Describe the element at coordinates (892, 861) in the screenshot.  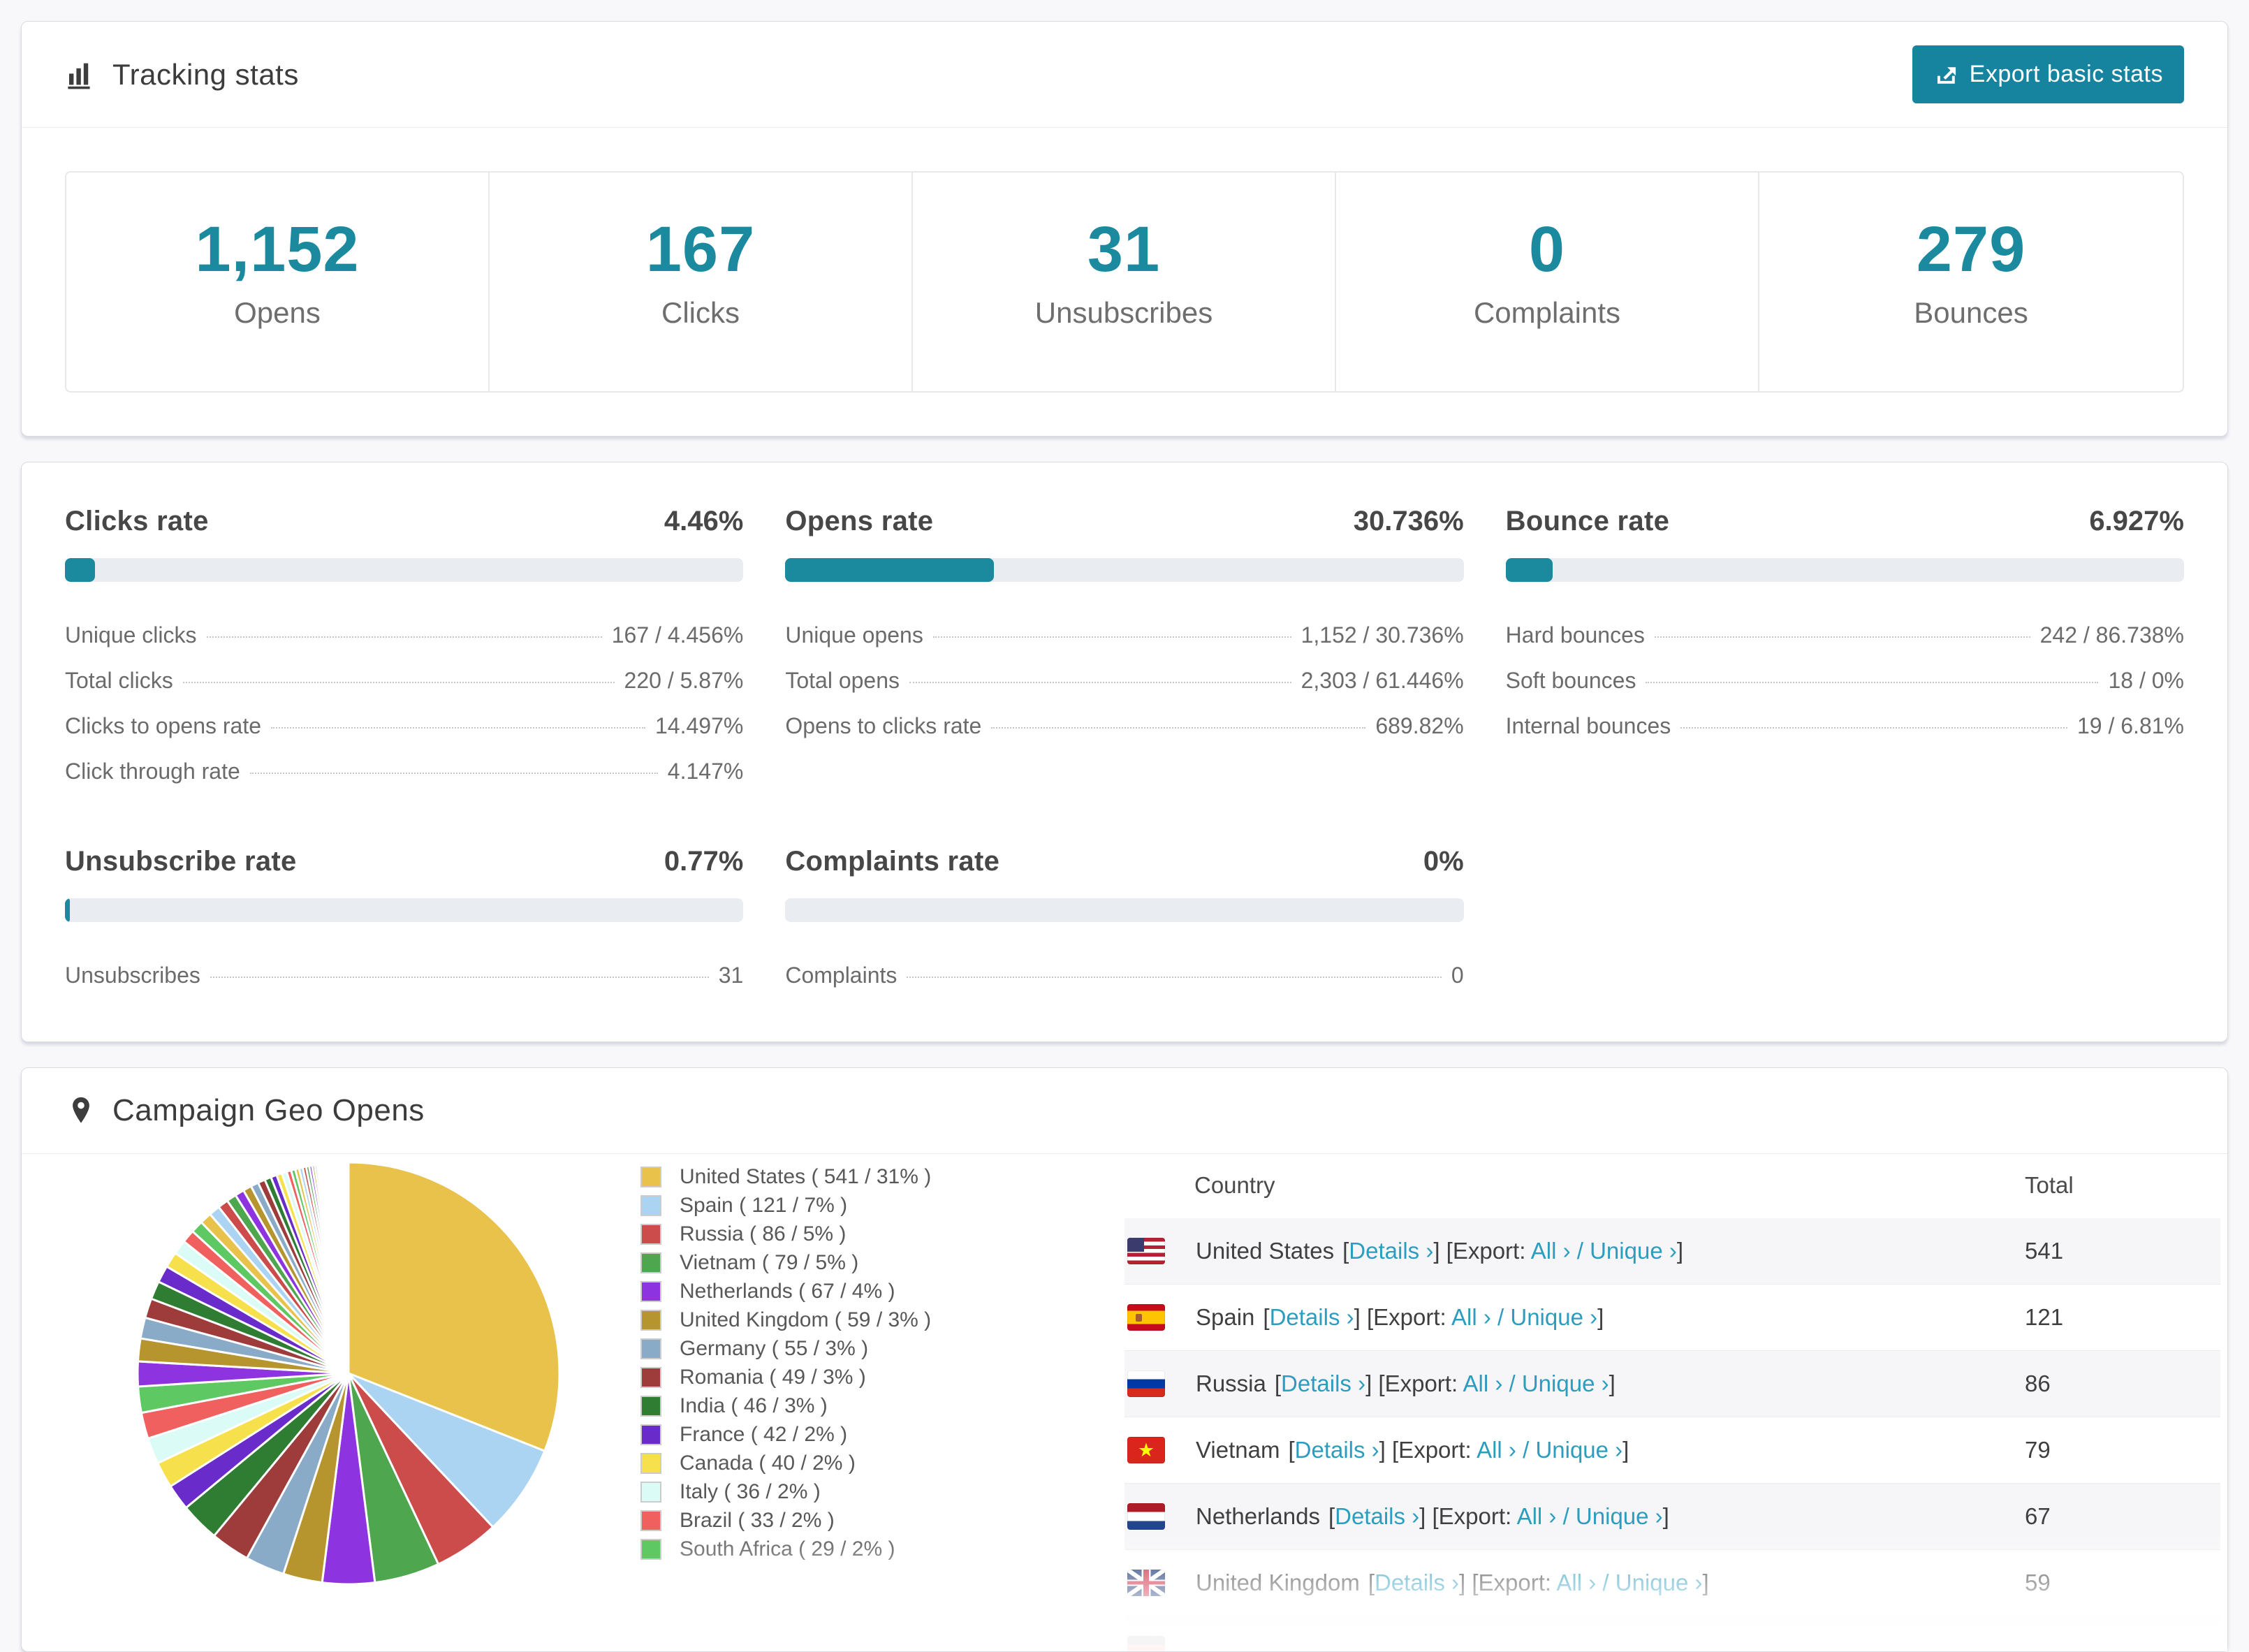
I see `rate-title: Complaints rate` at that location.